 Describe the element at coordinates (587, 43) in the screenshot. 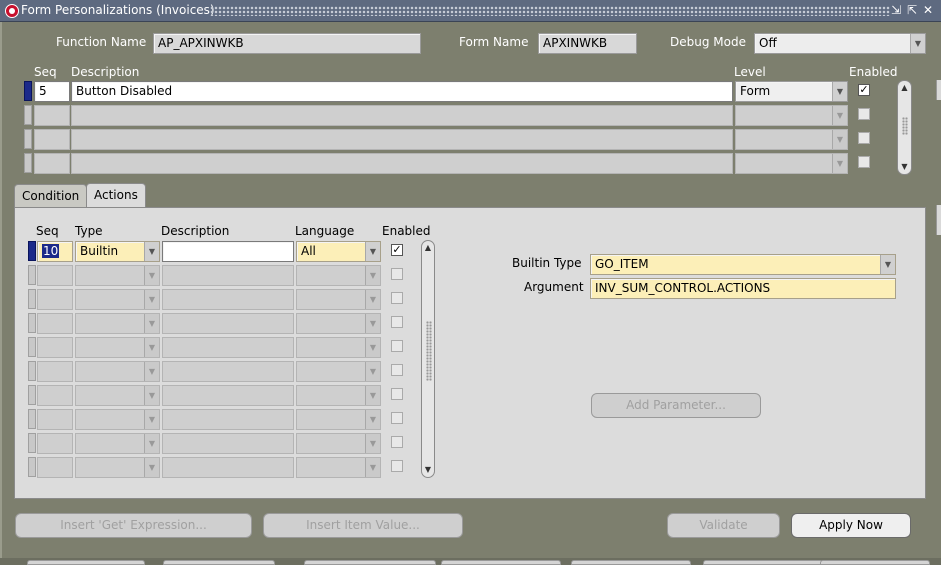

I see `form-name-field: APXINWKB` at that location.